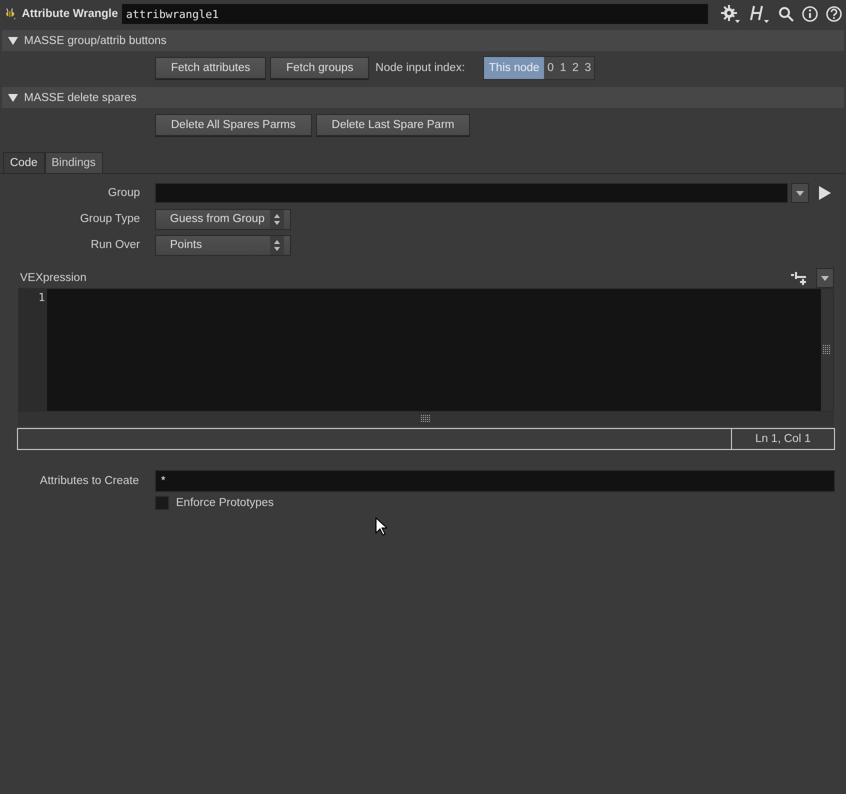  Describe the element at coordinates (834, 14) in the screenshot. I see `help-icon` at that location.